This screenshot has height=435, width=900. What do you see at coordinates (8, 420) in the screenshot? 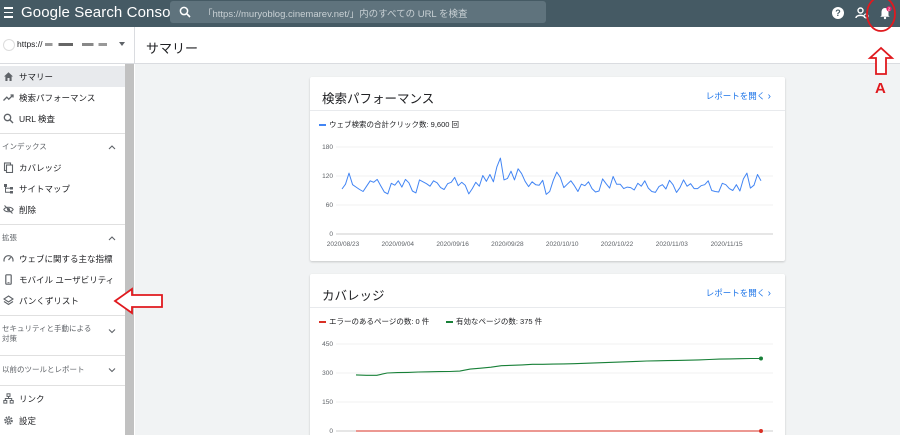
I see `settings-icon` at bounding box center [8, 420].